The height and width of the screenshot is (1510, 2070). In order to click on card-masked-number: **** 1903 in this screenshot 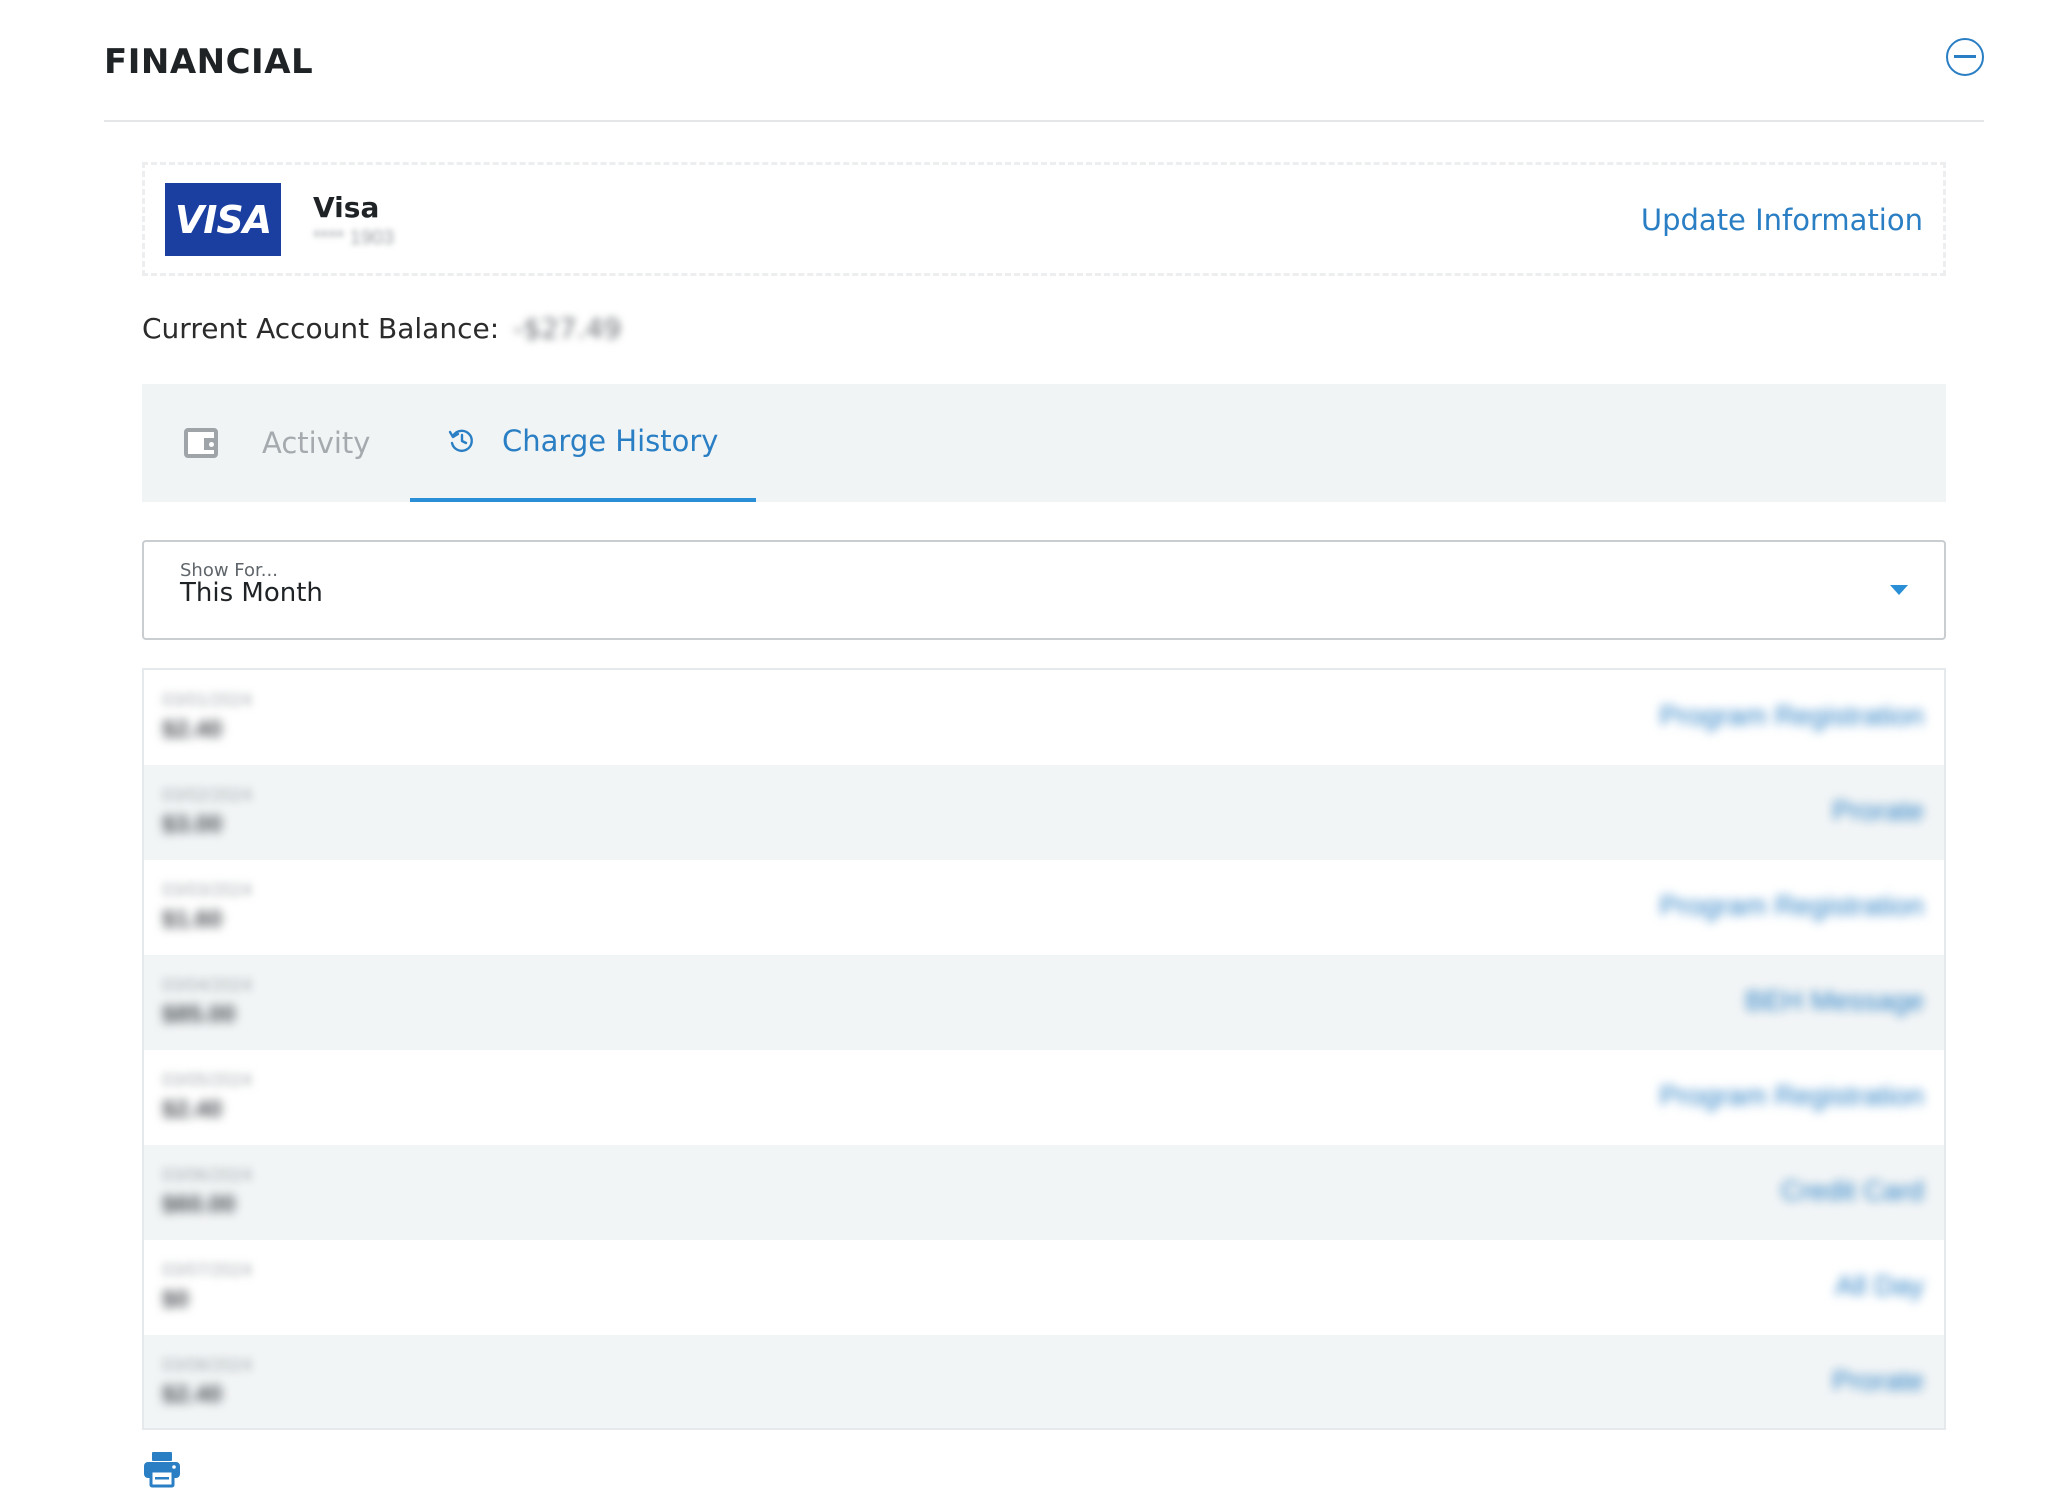, I will do `click(354, 238)`.